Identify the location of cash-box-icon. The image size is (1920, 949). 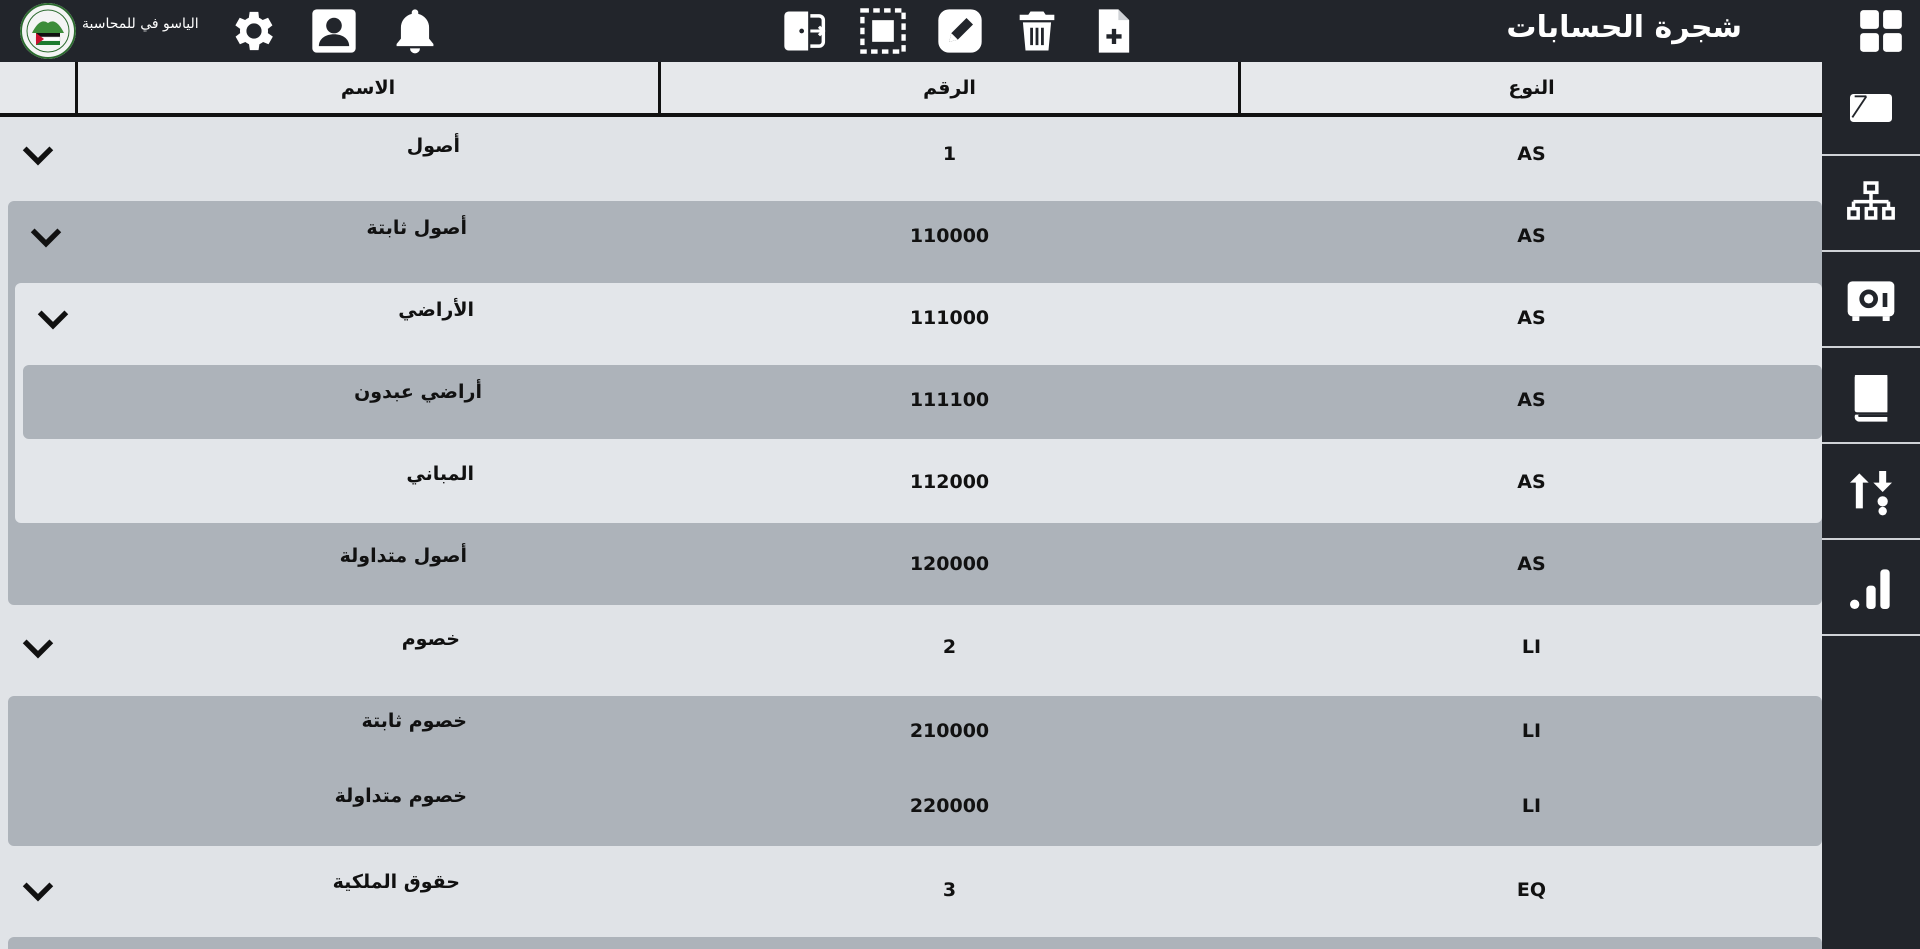
(1871, 301).